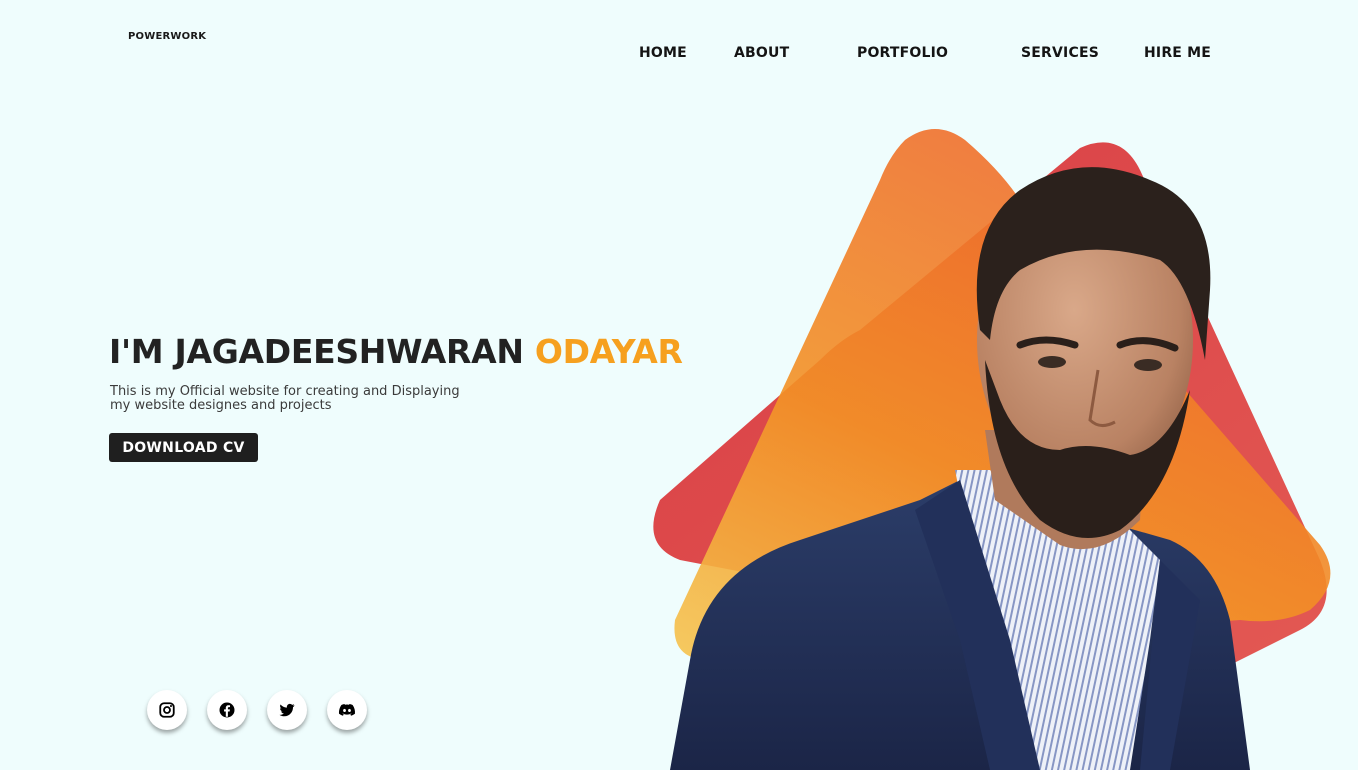 The height and width of the screenshot is (770, 1358). Describe the element at coordinates (1177, 53) in the screenshot. I see `nav-hire-me: HIRE ME` at that location.